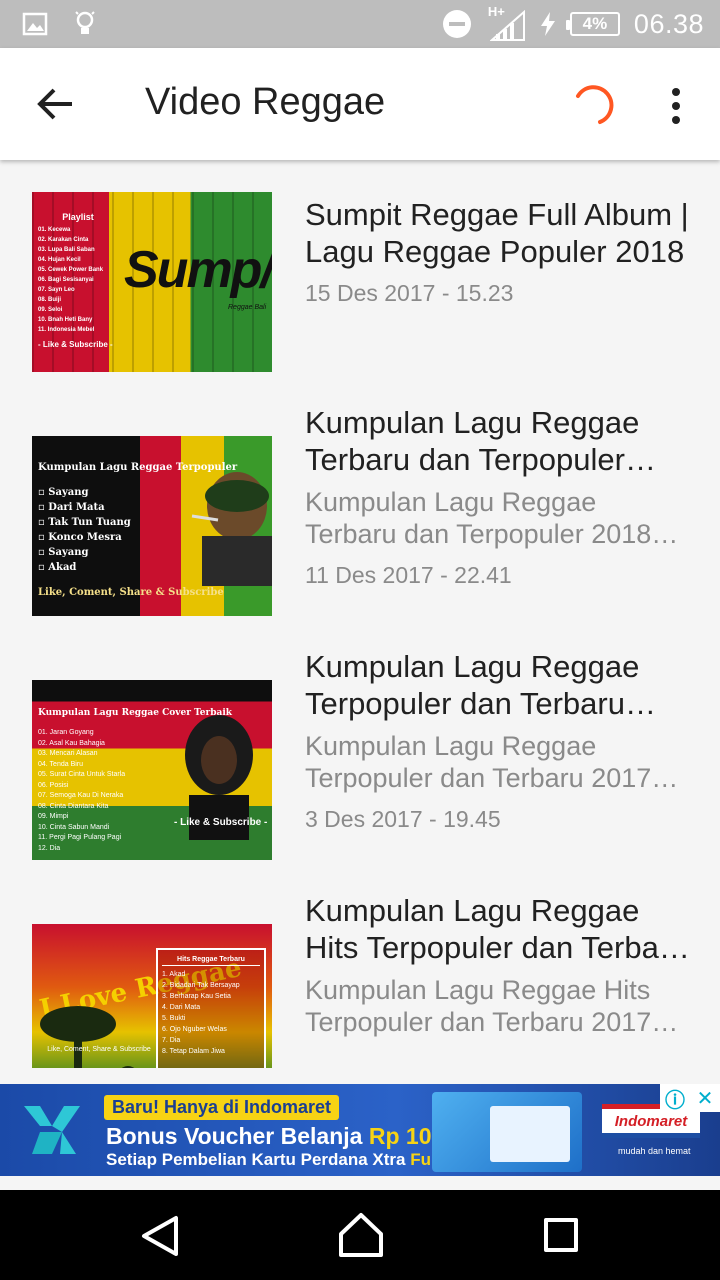 This screenshot has width=720, height=1280. I want to click on video-date: 3 Des 2017 - 19.45, so click(403, 819).